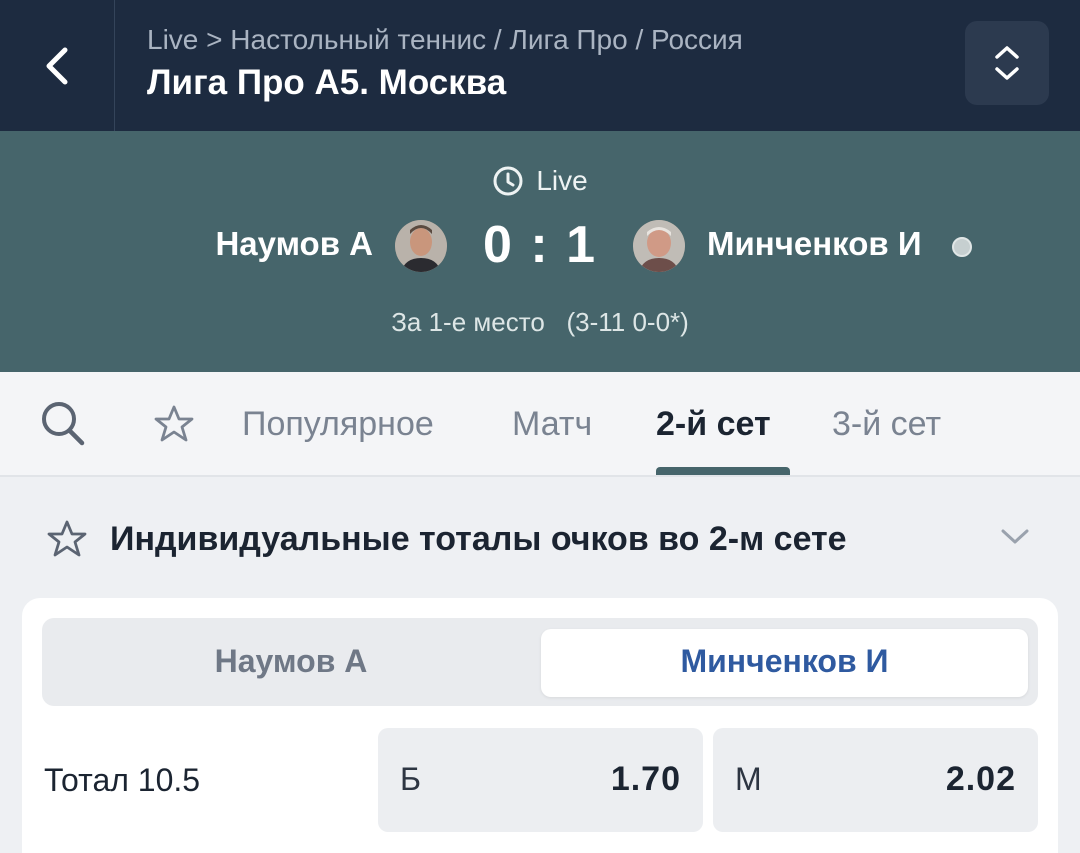  What do you see at coordinates (508, 181) in the screenshot?
I see `clock-icon` at bounding box center [508, 181].